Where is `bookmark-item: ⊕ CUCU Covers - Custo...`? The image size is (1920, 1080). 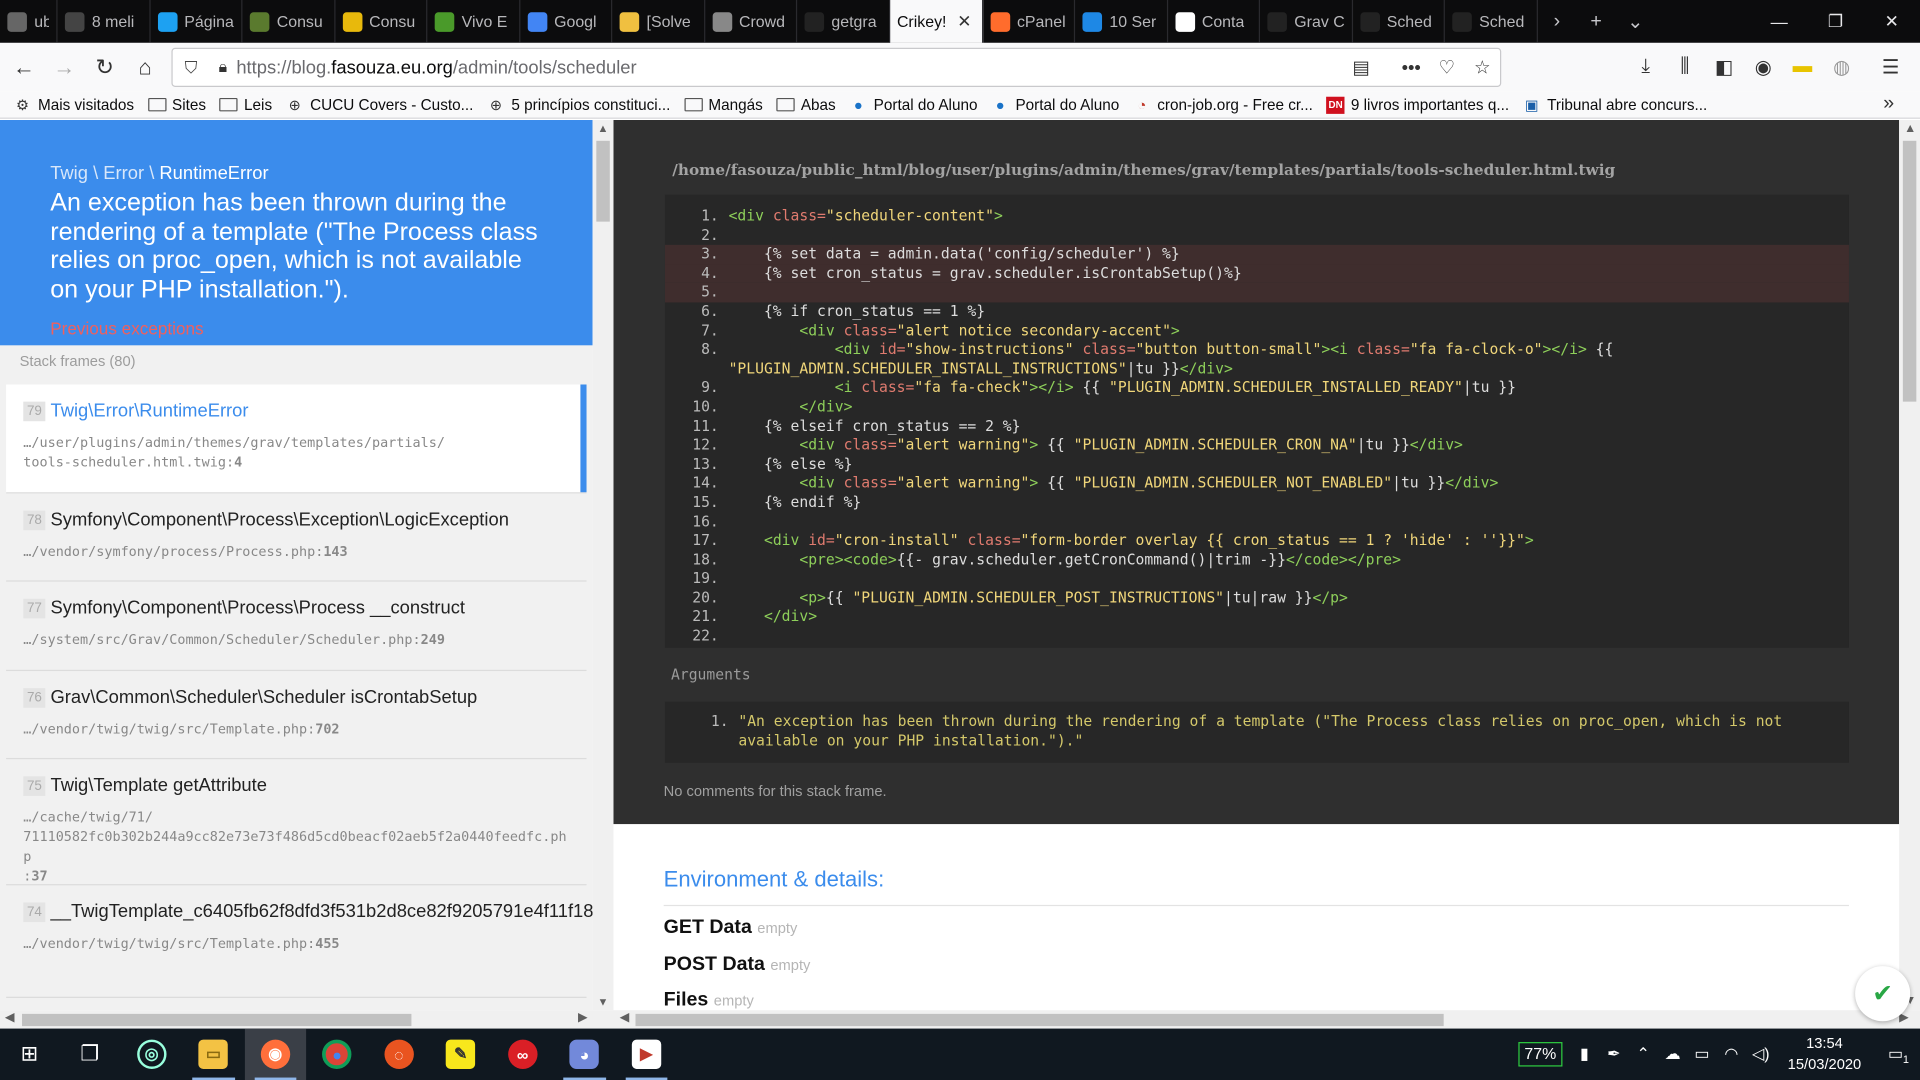 bookmark-item: ⊕ CUCU Covers - Custo... is located at coordinates (380, 104).